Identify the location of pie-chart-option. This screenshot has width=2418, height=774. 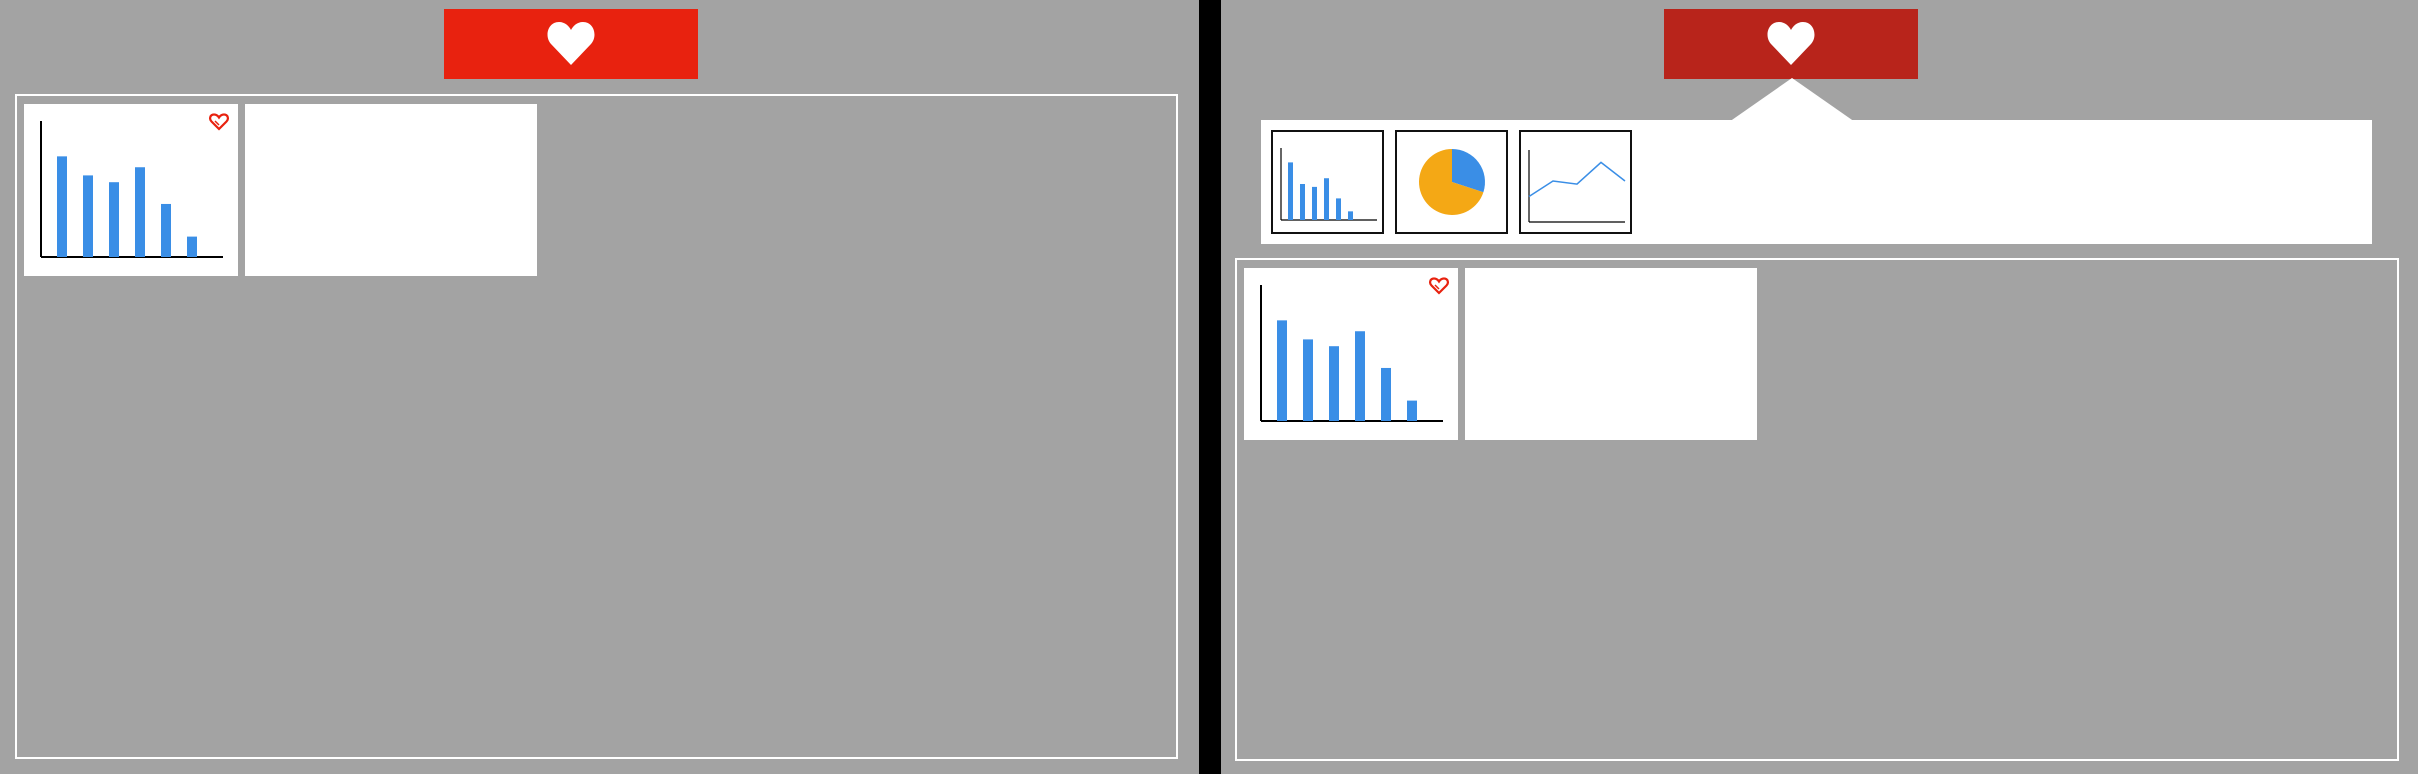
(1451, 182).